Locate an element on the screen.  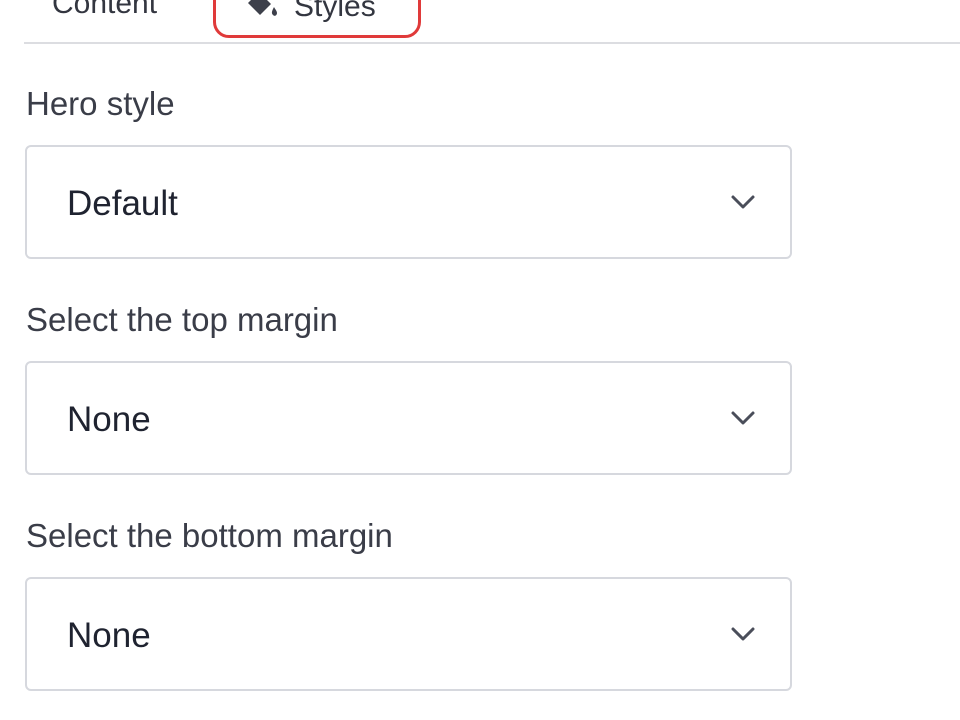
hero-style-value: Default is located at coordinates (122, 203).